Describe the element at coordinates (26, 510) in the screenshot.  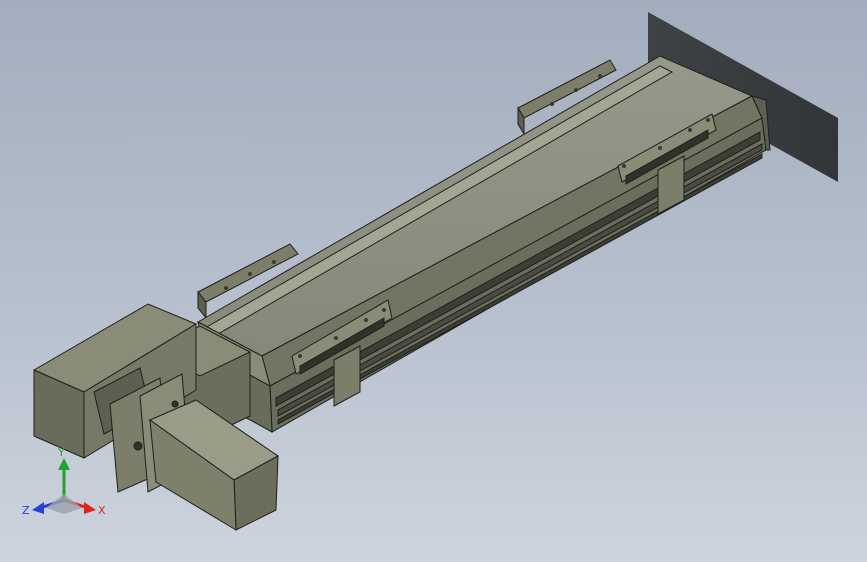
I see `z-axis-label: Z` at that location.